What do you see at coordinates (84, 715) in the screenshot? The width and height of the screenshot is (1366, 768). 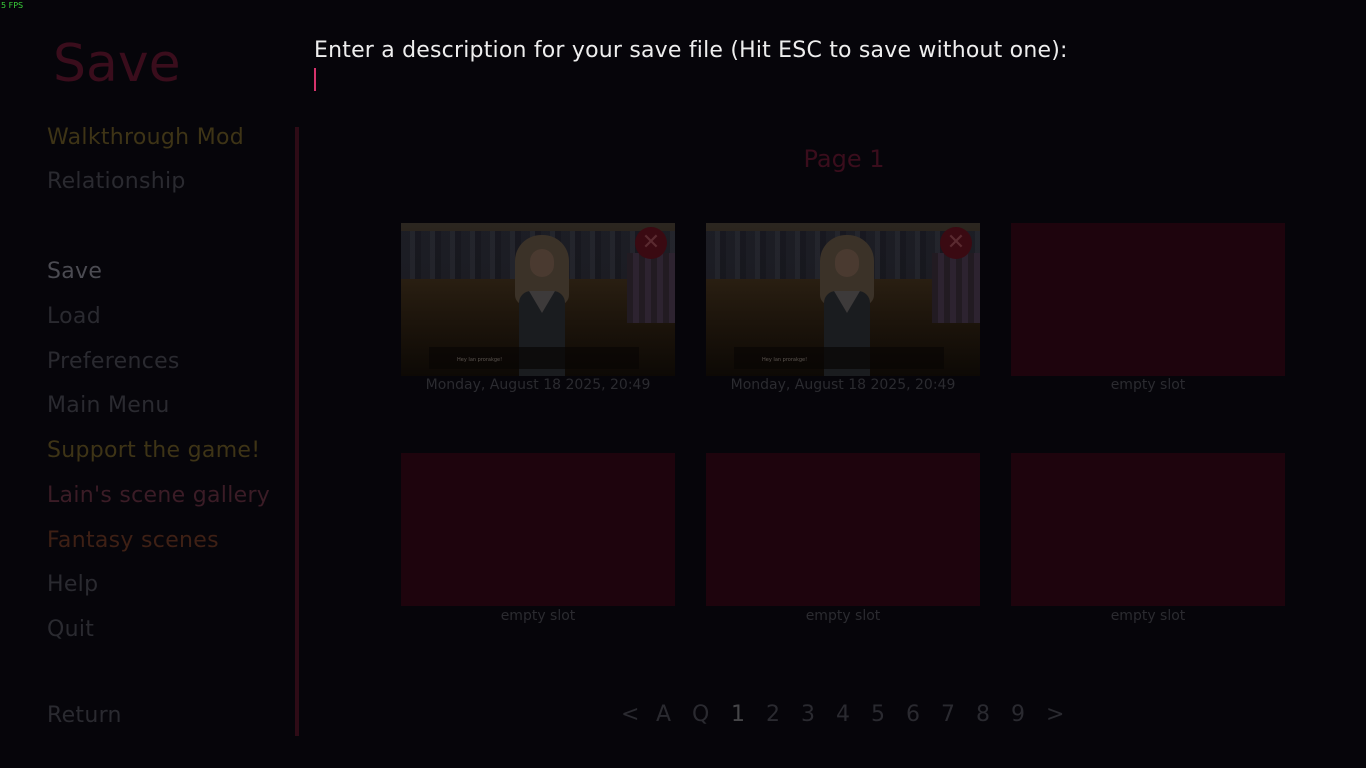 I see `nav-return: Return` at bounding box center [84, 715].